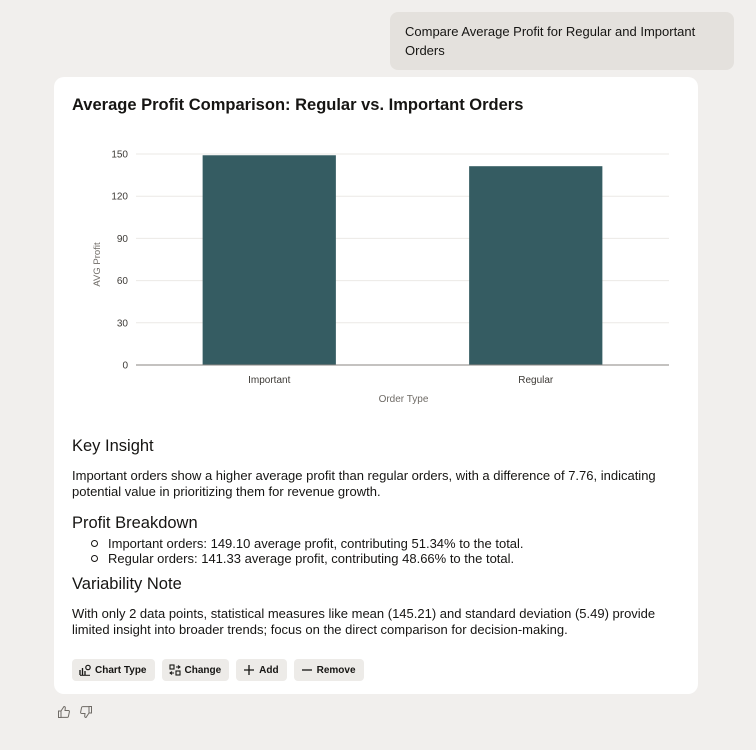 The image size is (756, 750). I want to click on add-button: Add, so click(261, 670).